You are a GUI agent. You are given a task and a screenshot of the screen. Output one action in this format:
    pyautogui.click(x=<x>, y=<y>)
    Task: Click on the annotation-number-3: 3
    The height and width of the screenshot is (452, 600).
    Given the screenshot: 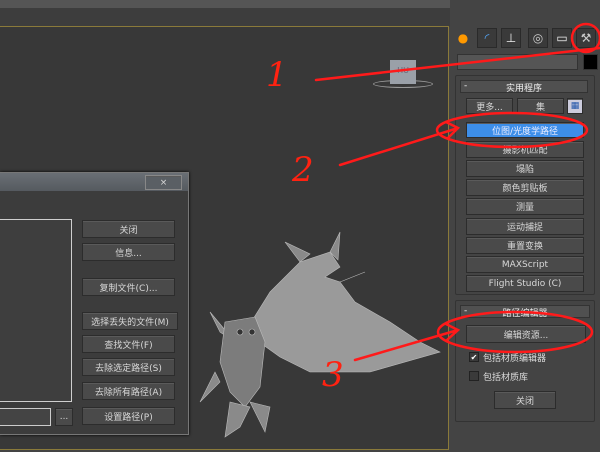 What is the action you would take?
    pyautogui.click(x=333, y=375)
    